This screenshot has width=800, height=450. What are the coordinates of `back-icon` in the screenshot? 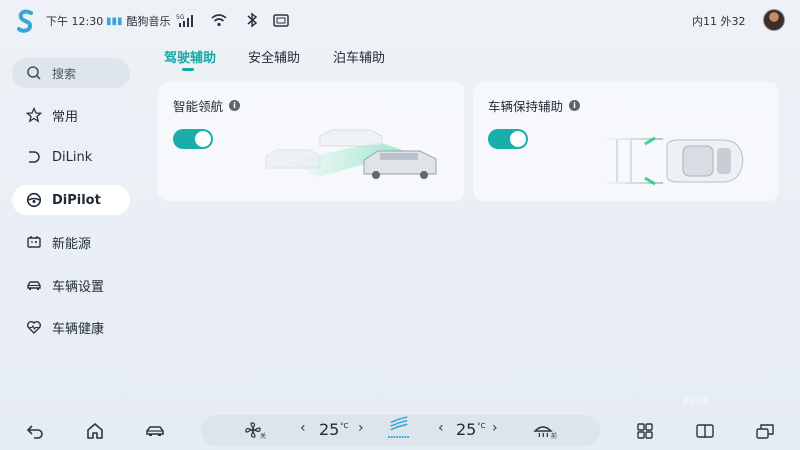 It's located at (35, 431).